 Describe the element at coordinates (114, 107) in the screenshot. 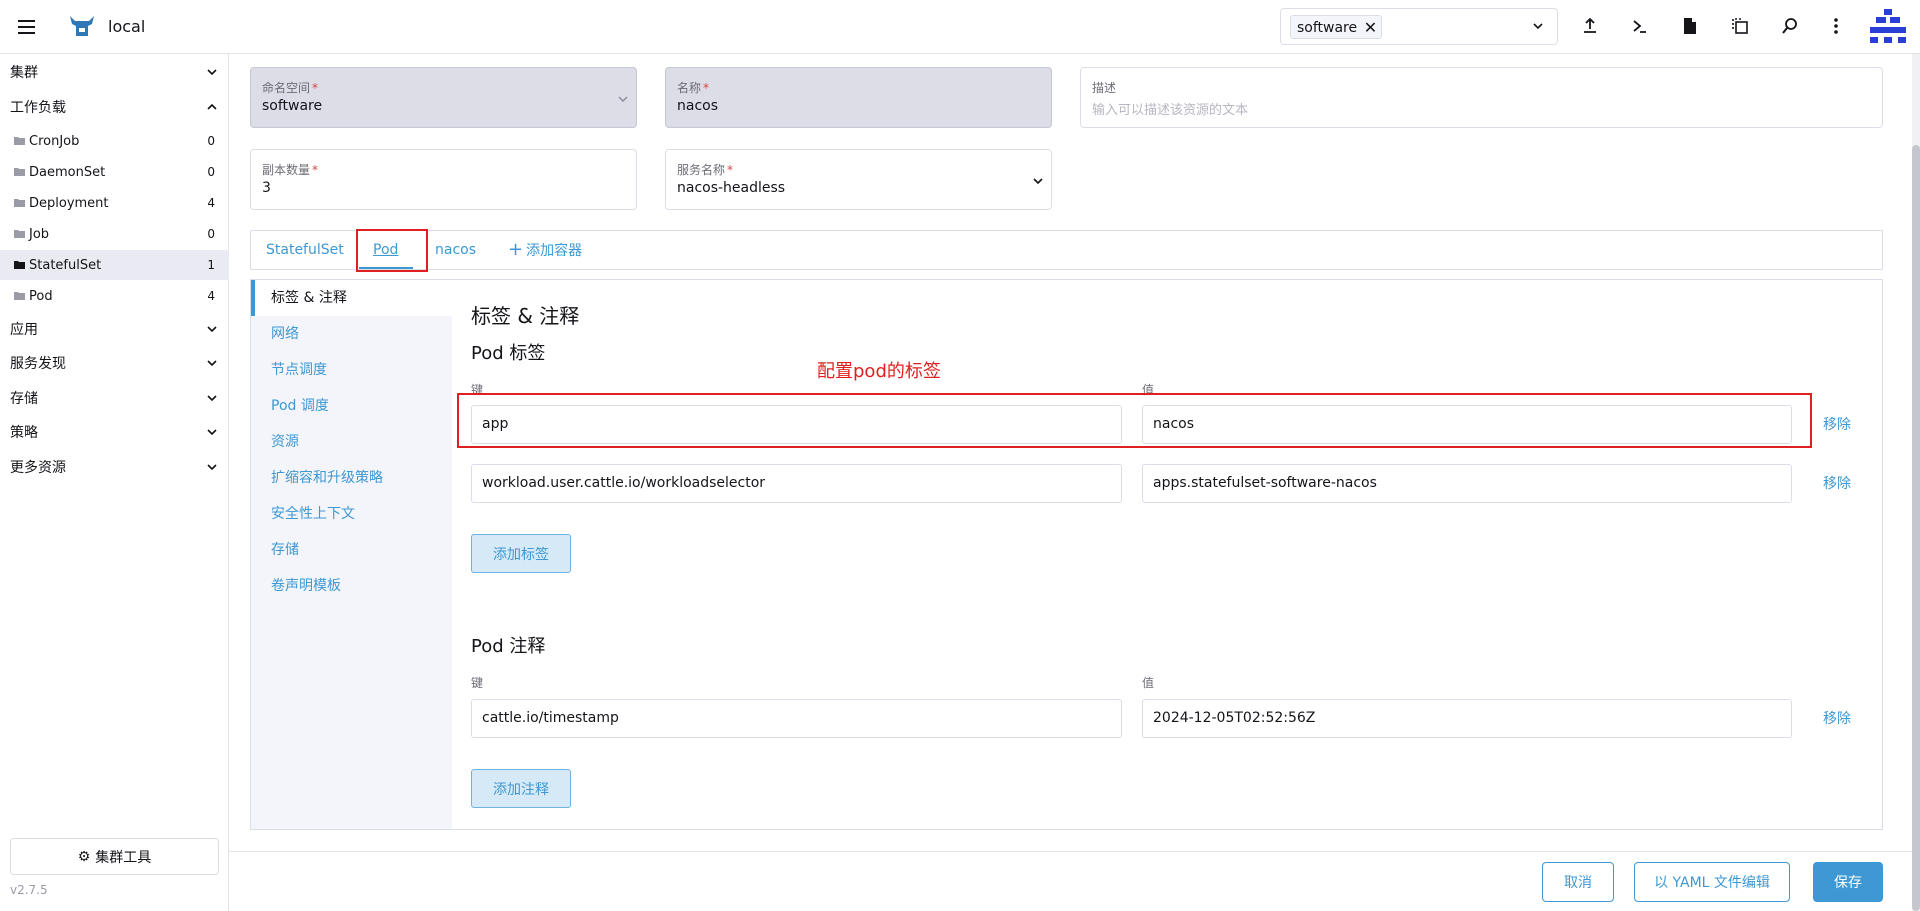

I see `nav-group-workload: 工作负载` at that location.